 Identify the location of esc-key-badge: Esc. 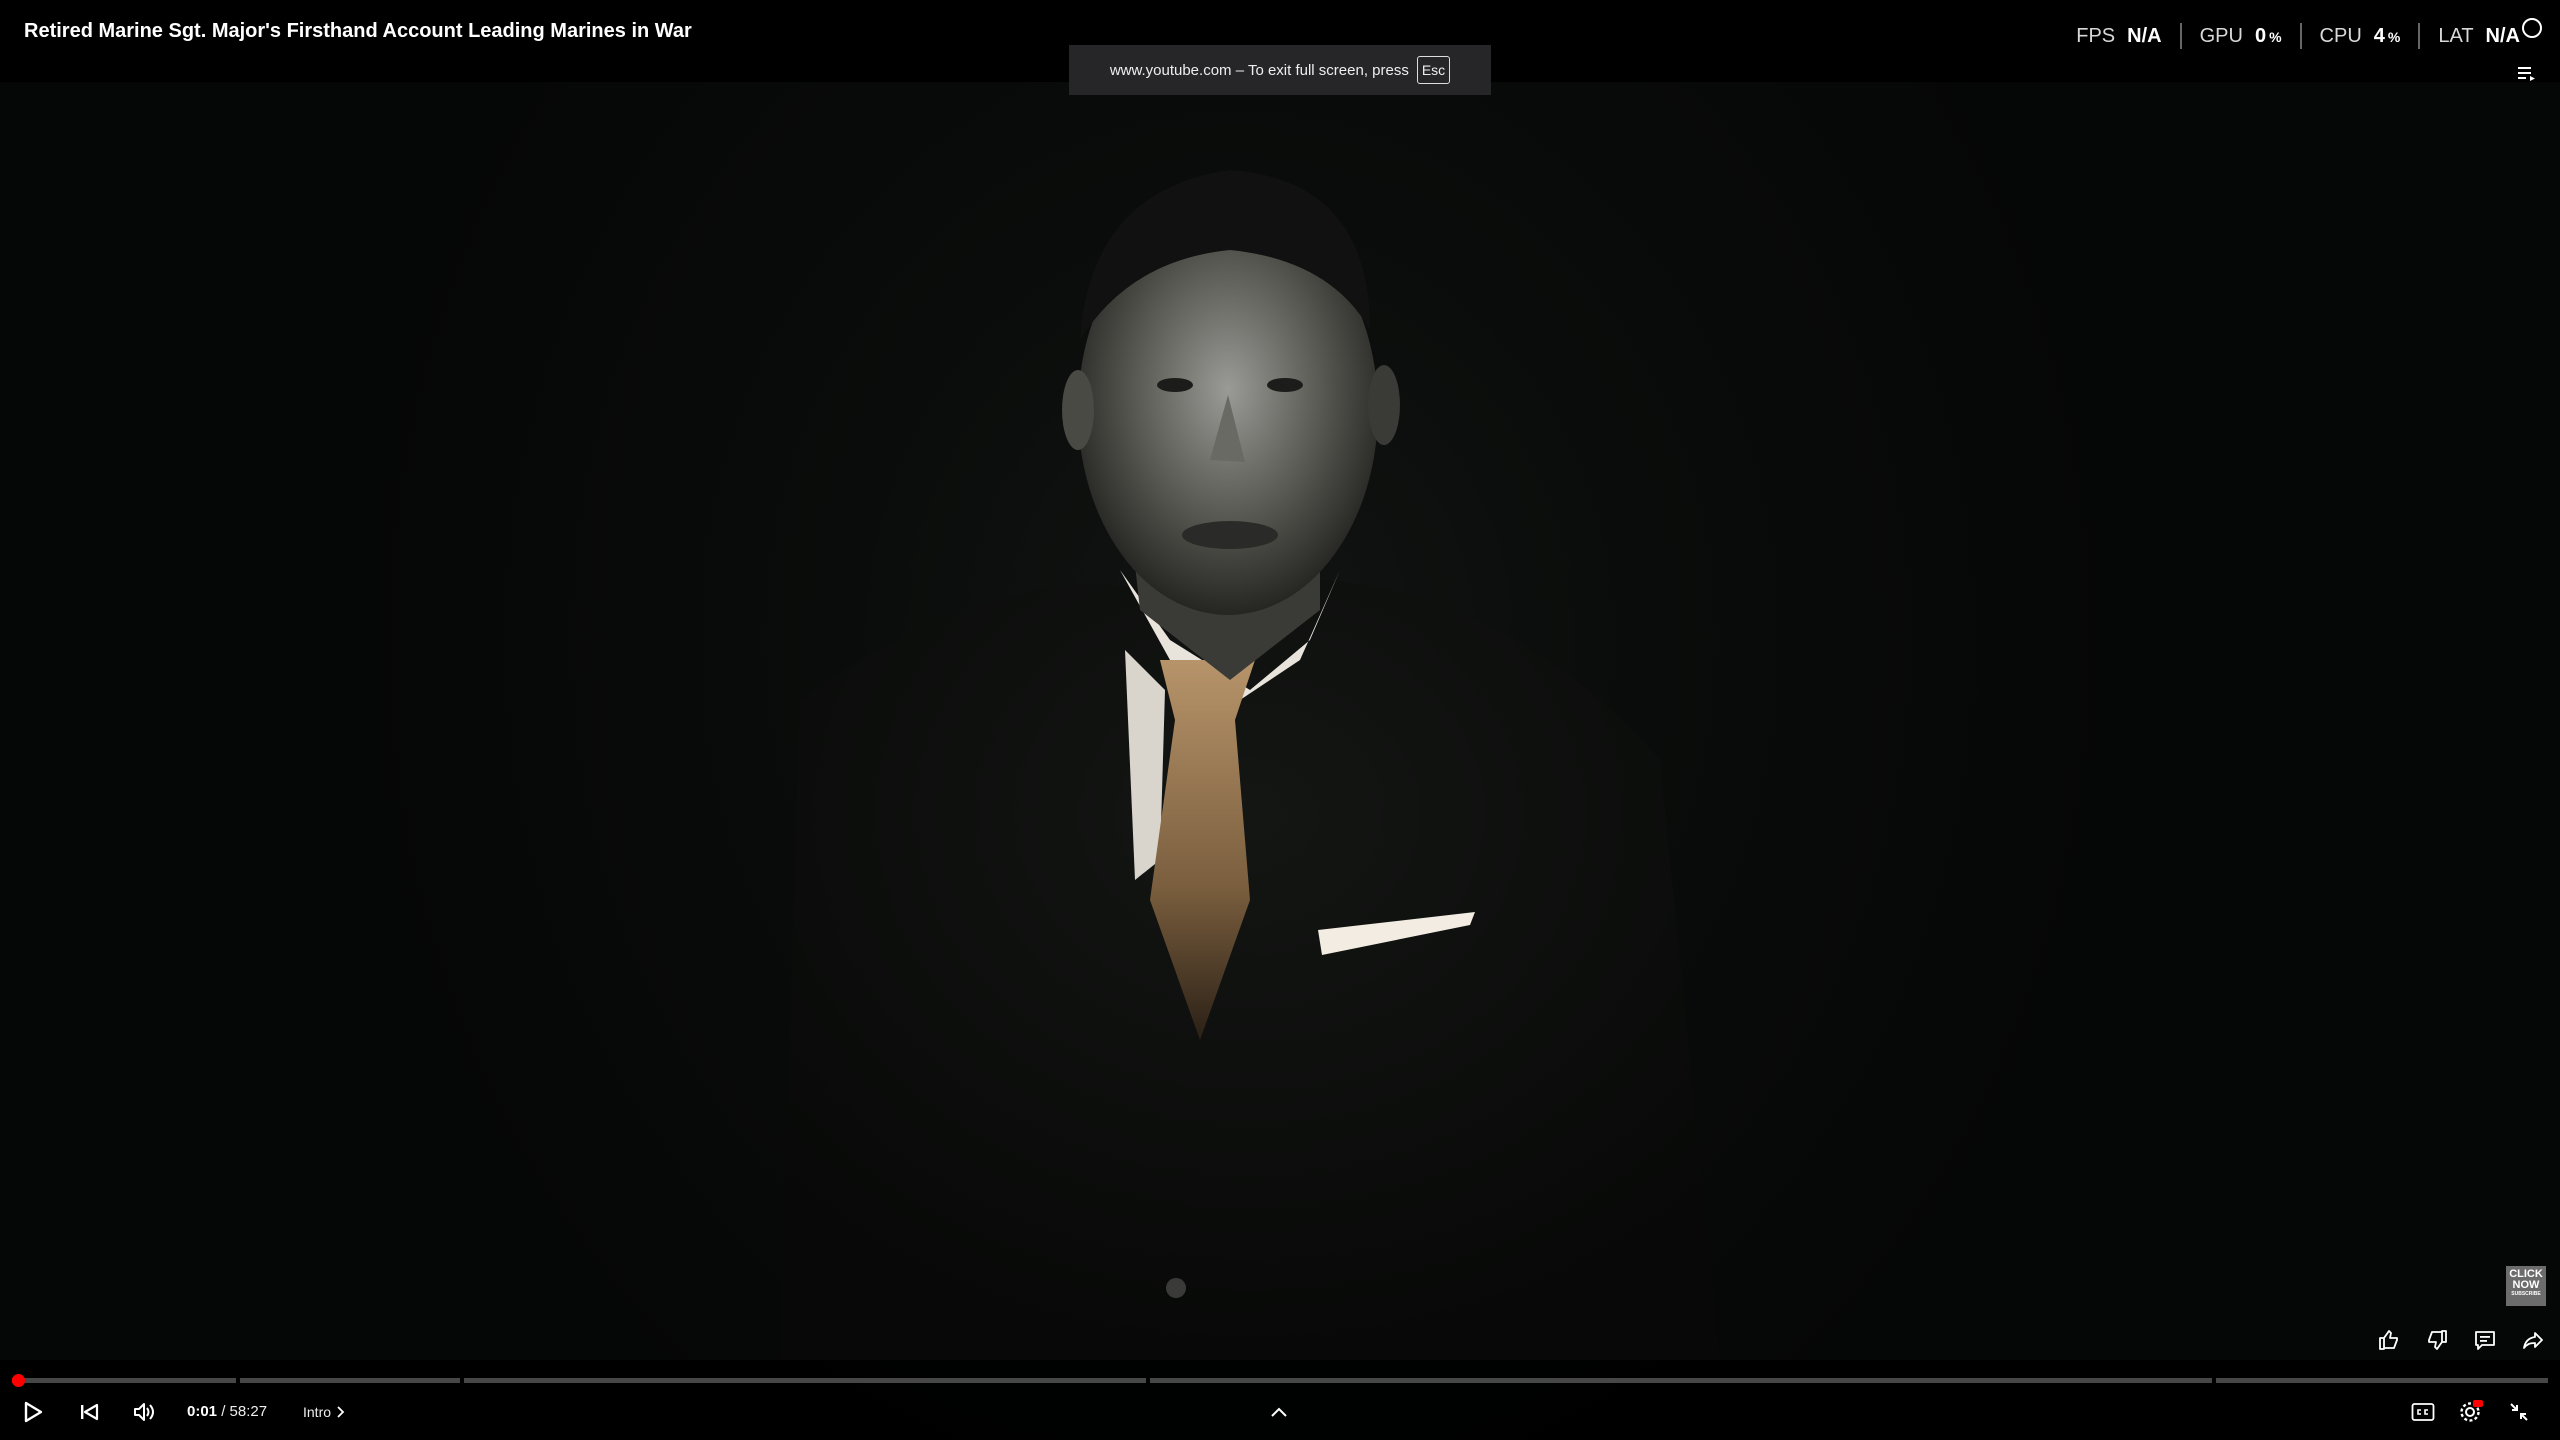
(1433, 70).